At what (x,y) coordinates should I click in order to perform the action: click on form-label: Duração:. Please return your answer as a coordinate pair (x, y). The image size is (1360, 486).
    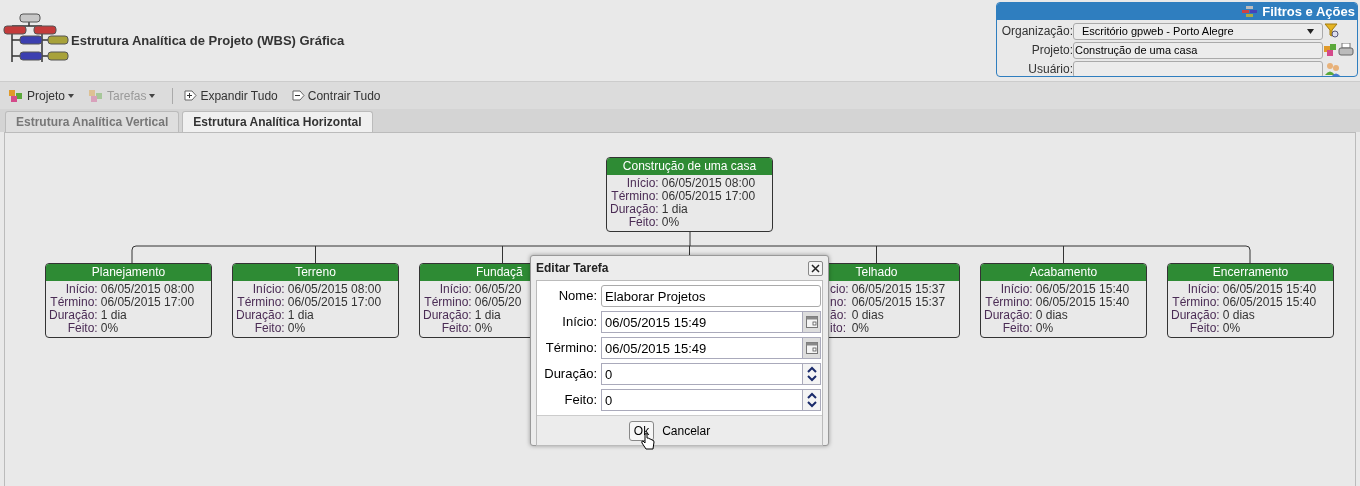
    Looking at the image, I should click on (570, 374).